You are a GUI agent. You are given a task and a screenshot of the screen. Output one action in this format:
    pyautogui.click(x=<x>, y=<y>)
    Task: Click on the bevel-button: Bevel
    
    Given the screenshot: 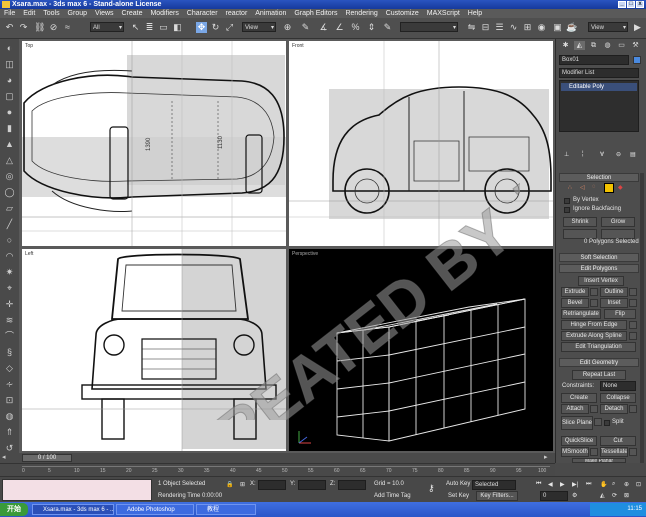 What is the action you would take?
    pyautogui.click(x=575, y=303)
    